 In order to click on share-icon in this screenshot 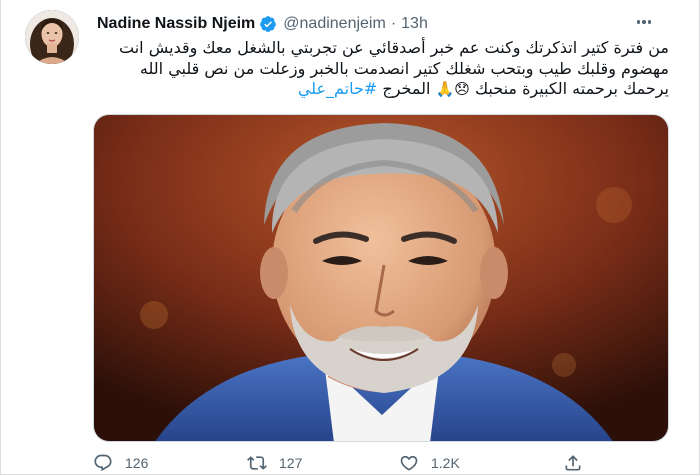, I will do `click(573, 463)`.